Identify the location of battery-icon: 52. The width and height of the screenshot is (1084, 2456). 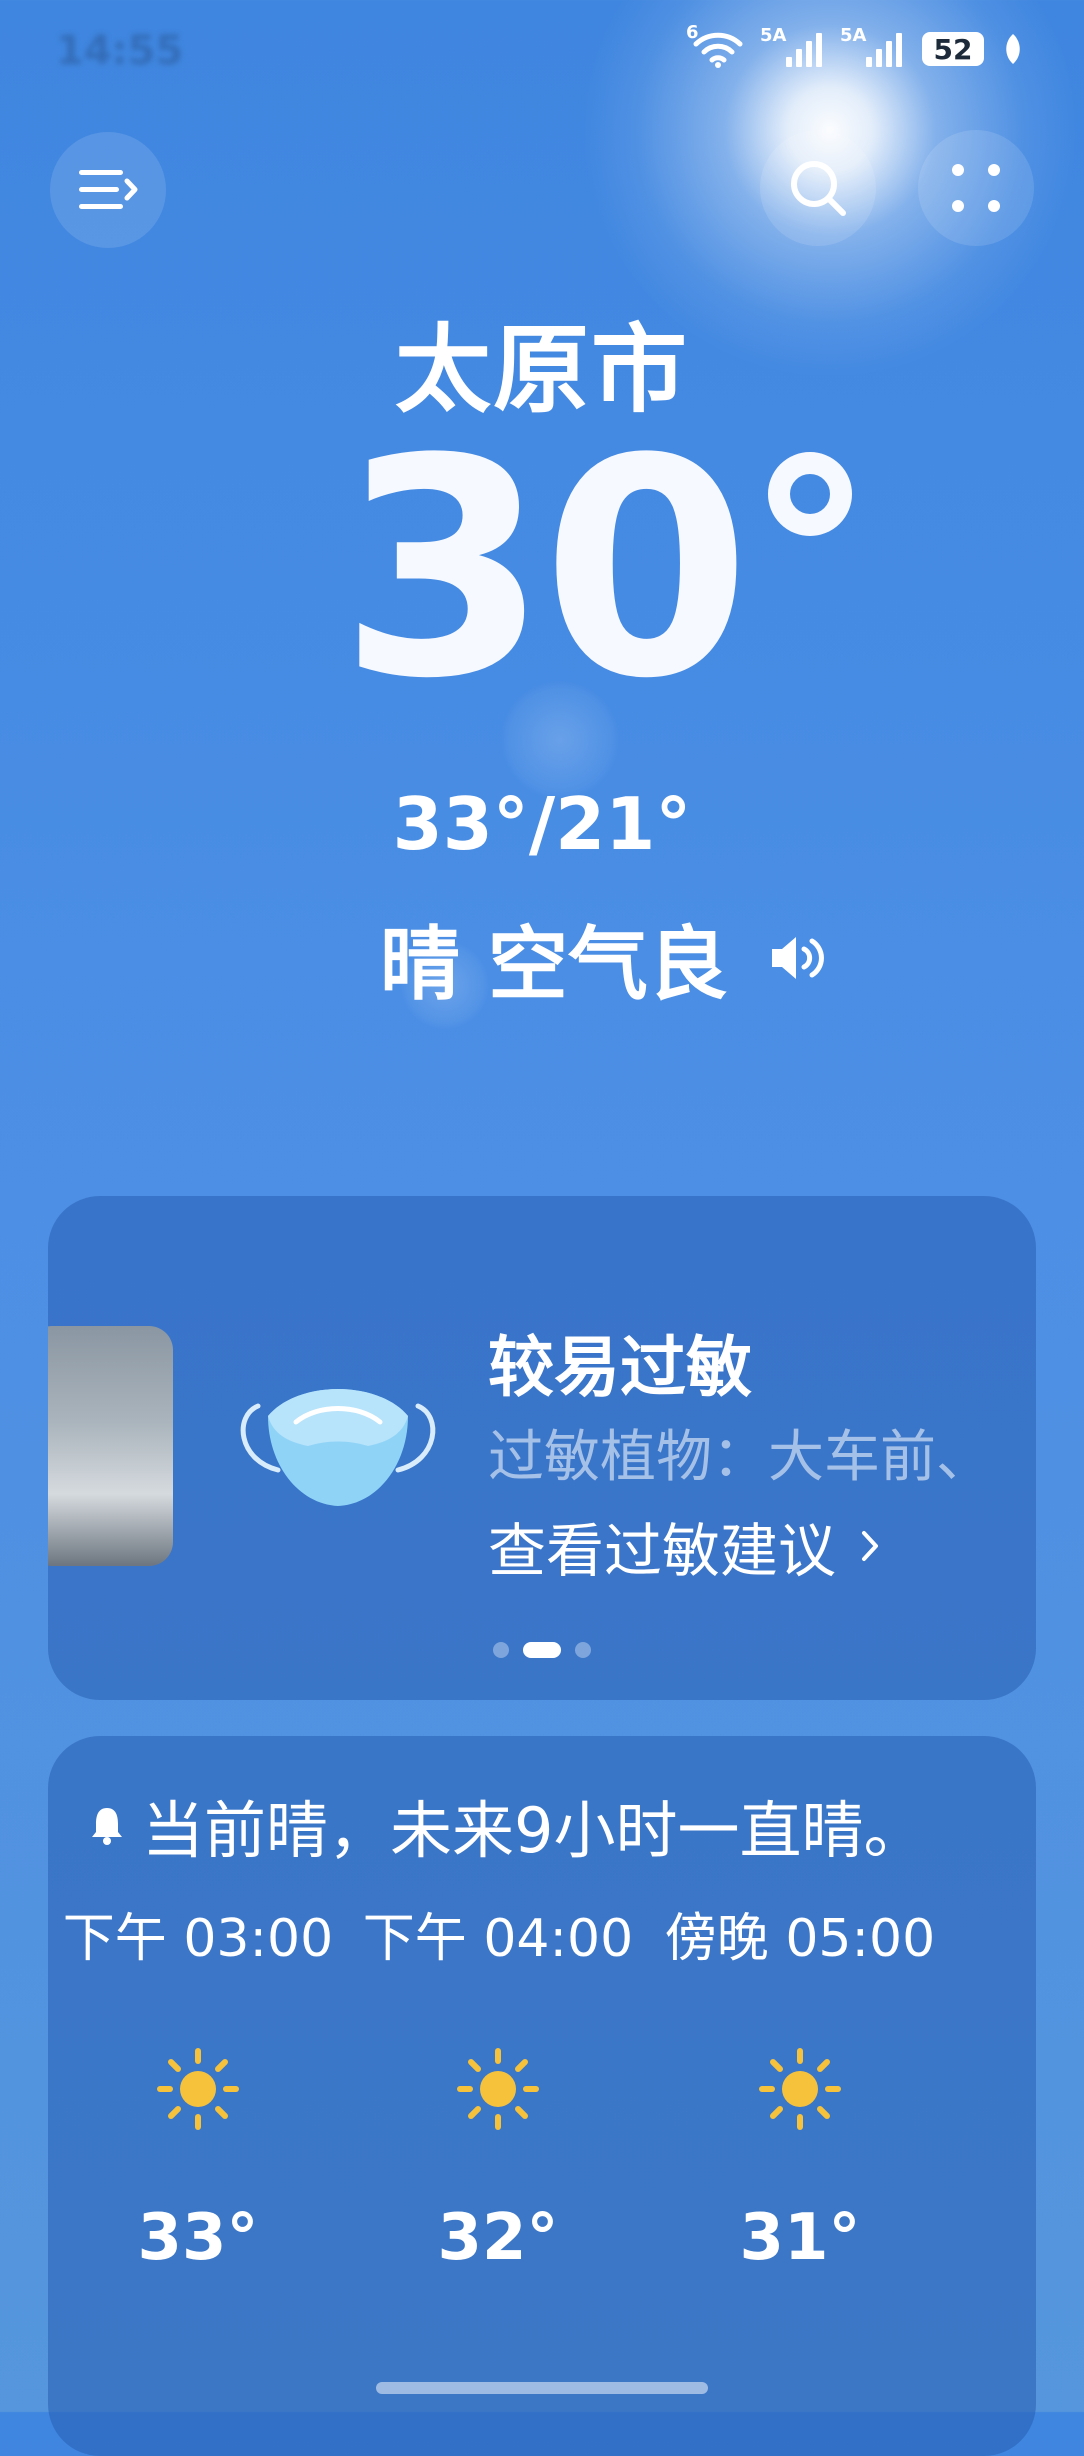
(953, 49).